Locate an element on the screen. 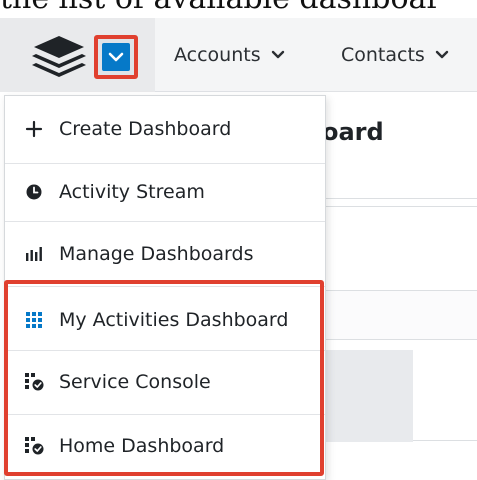 The image size is (477, 480). menu-item-manage-dashboards: Manage Dashboards is located at coordinates (165, 254).